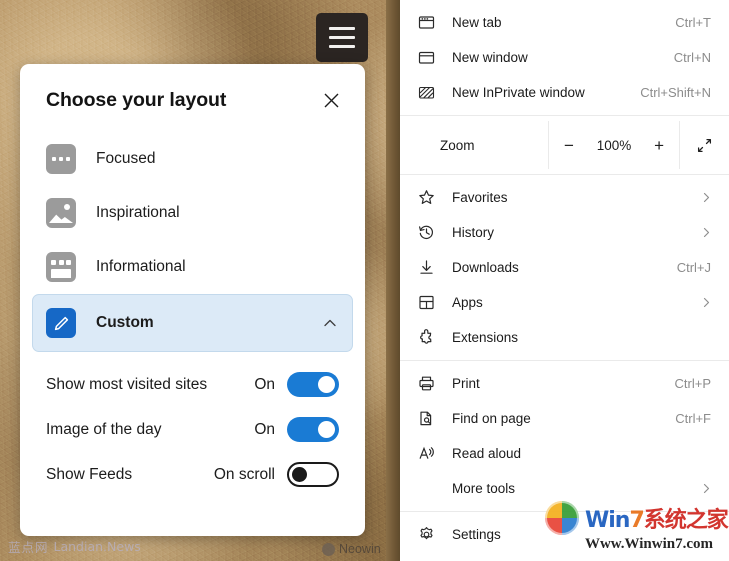 This screenshot has width=729, height=561. What do you see at coordinates (393, 280) in the screenshot?
I see `background-edge-shadow` at bounding box center [393, 280].